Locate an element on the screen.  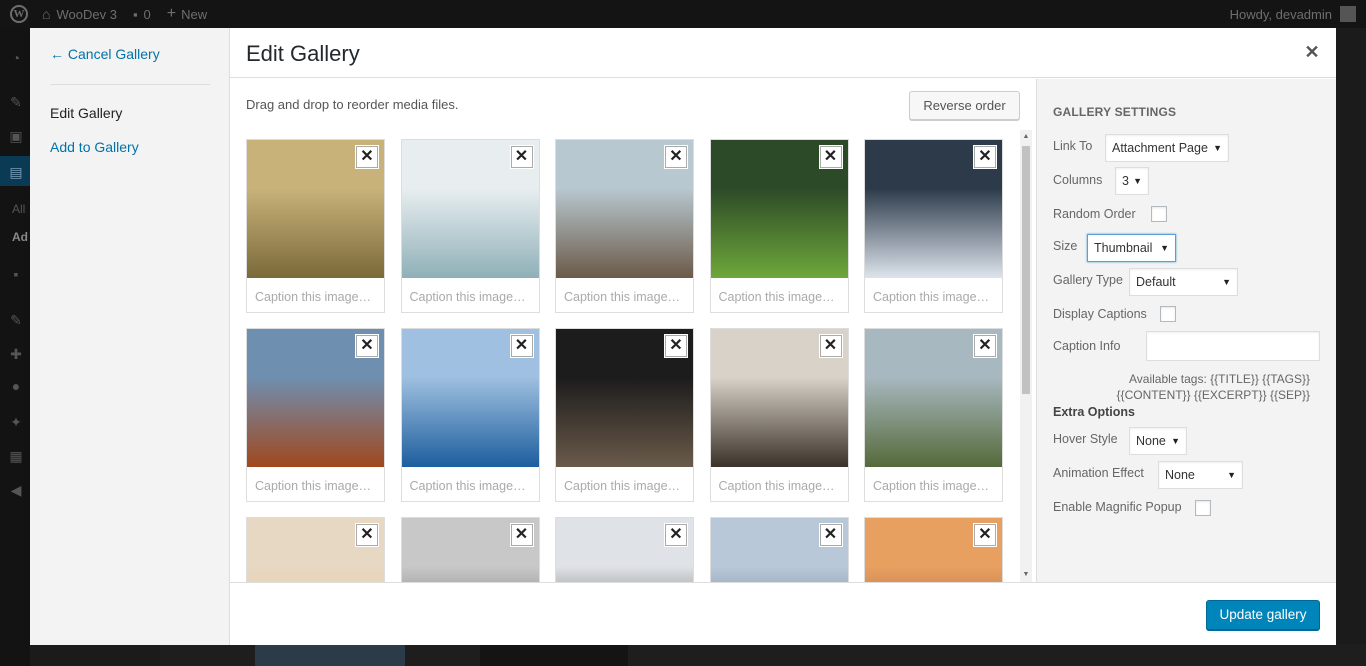
pages-icon: ▤ is located at coordinates (16, 172).